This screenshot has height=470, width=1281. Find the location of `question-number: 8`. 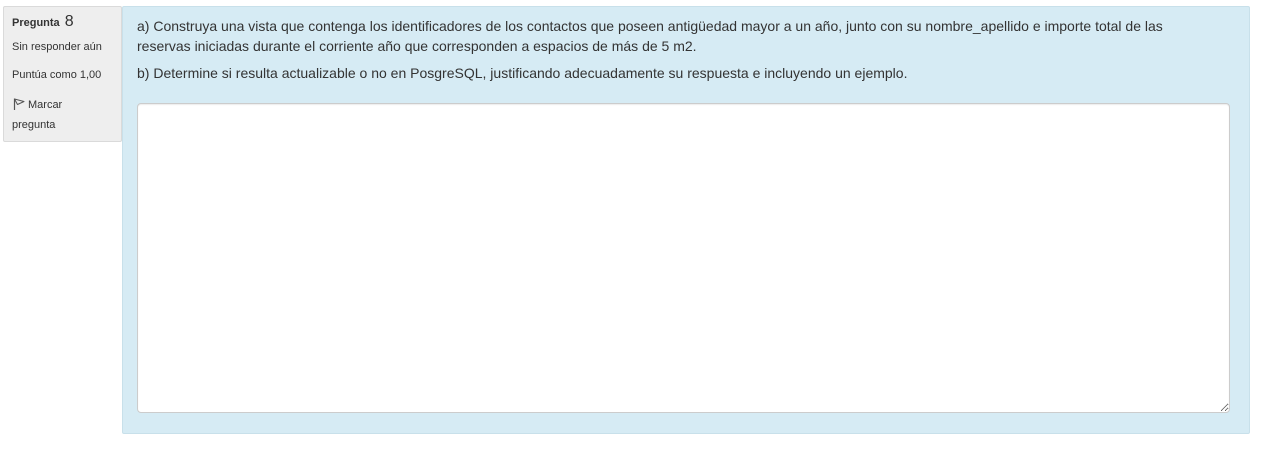

question-number: 8 is located at coordinates (69, 21).